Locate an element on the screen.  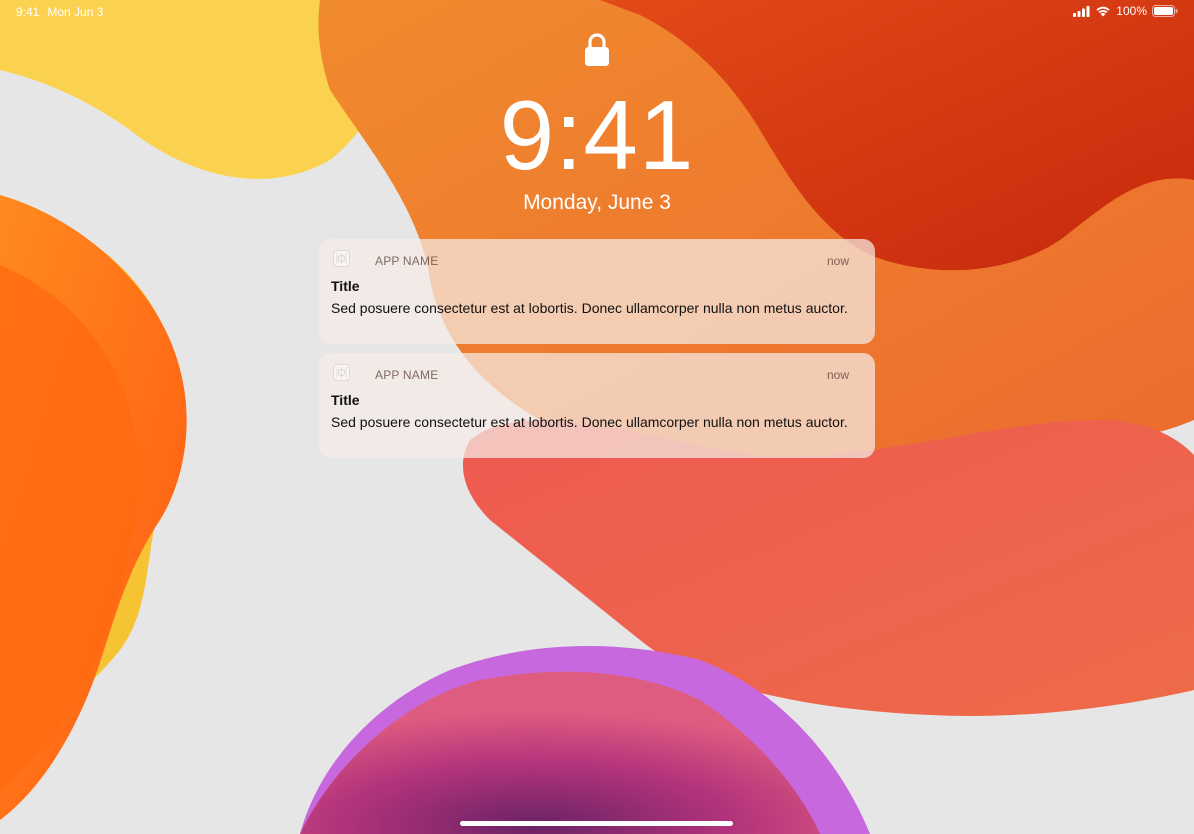
status-date: Mon Jun 3 is located at coordinates (75, 12).